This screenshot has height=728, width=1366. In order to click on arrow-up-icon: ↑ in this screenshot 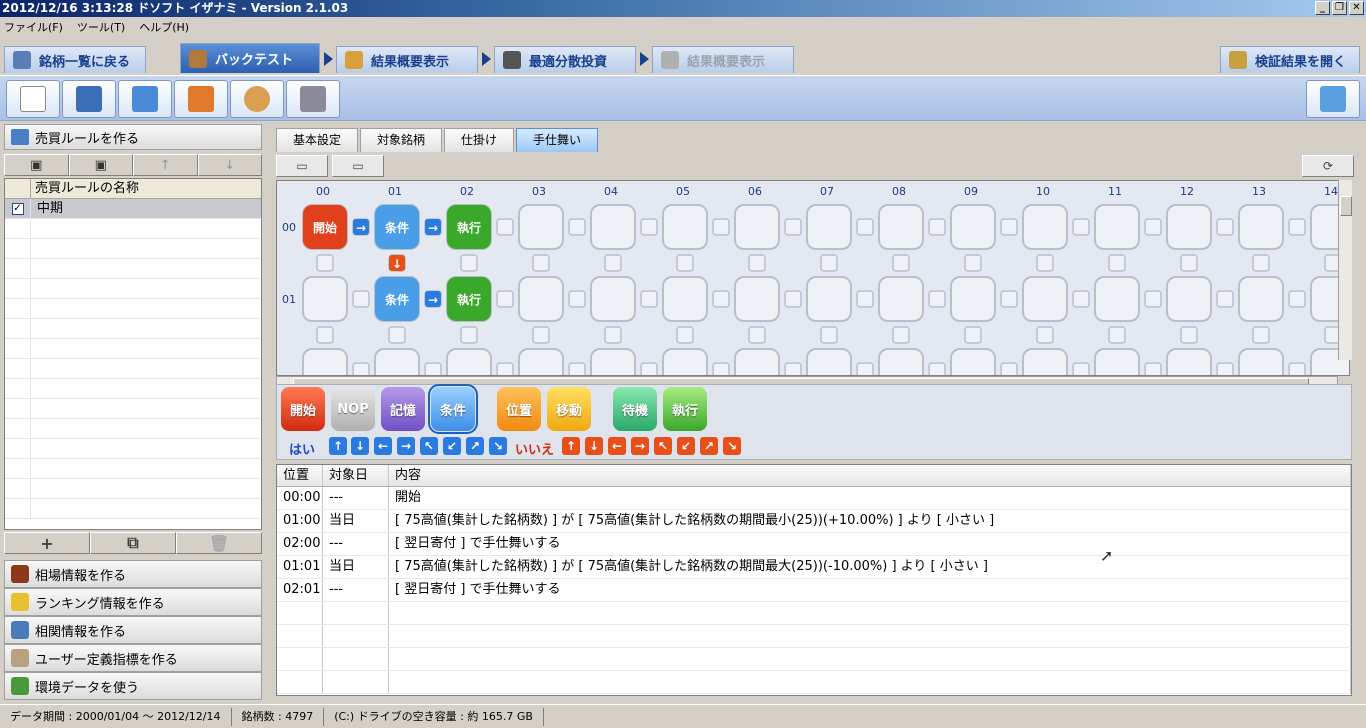, I will do `click(338, 446)`.